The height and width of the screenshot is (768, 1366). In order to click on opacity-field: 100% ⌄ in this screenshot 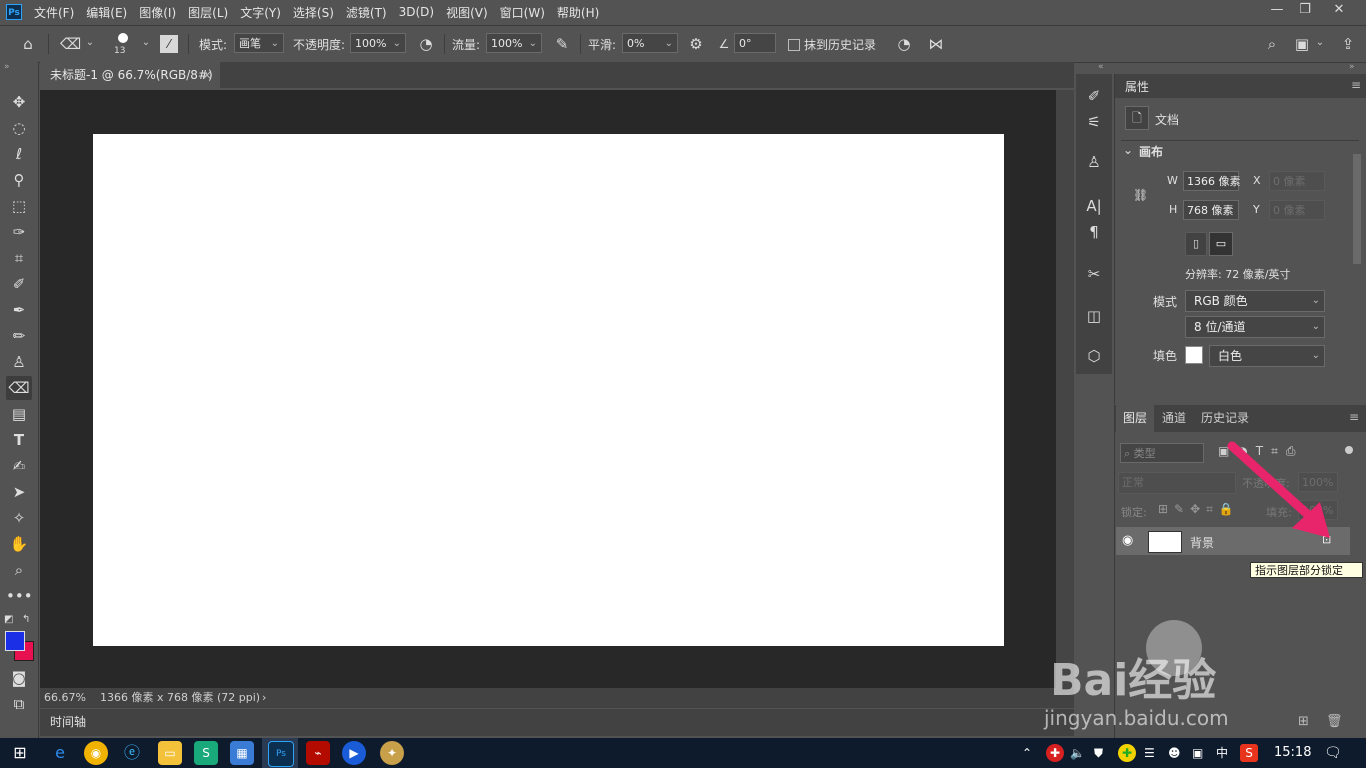, I will do `click(378, 43)`.